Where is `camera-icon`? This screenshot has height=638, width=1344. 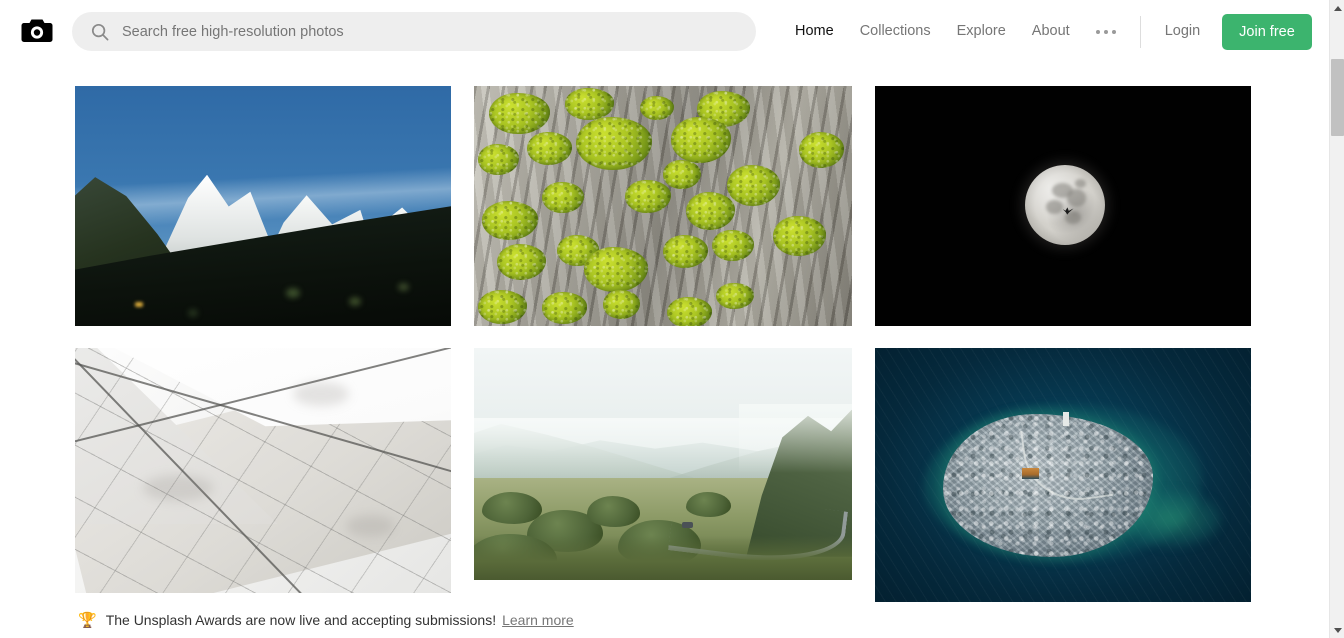 camera-icon is located at coordinates (37, 31).